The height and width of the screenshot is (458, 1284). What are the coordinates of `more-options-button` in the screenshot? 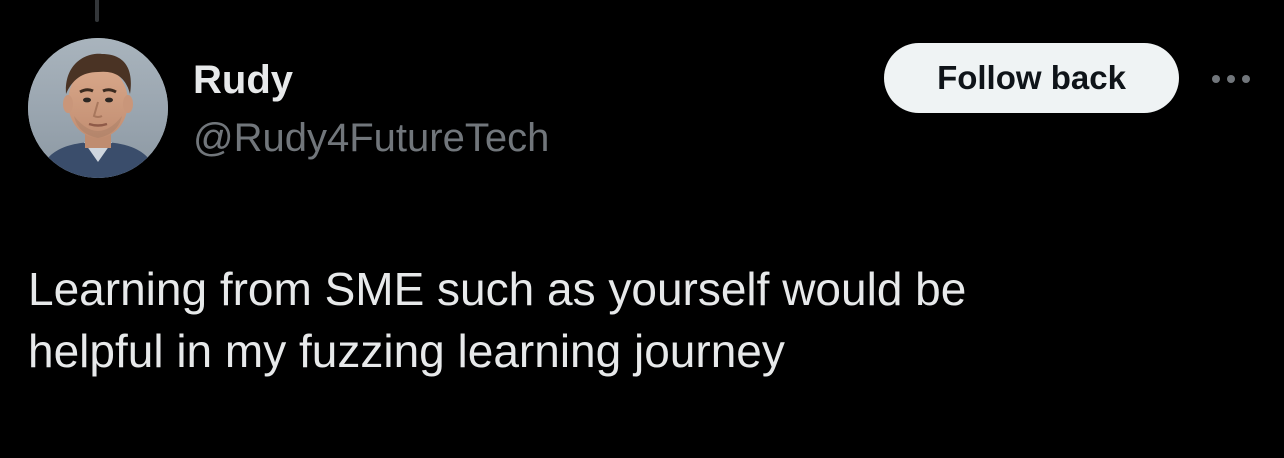 It's located at (1231, 79).